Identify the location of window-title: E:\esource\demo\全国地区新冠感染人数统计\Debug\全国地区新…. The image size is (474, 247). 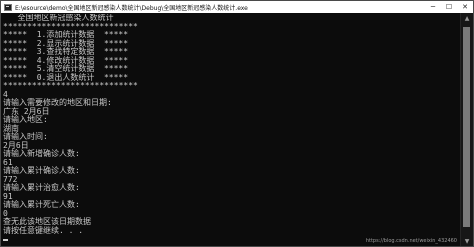
(131, 8).